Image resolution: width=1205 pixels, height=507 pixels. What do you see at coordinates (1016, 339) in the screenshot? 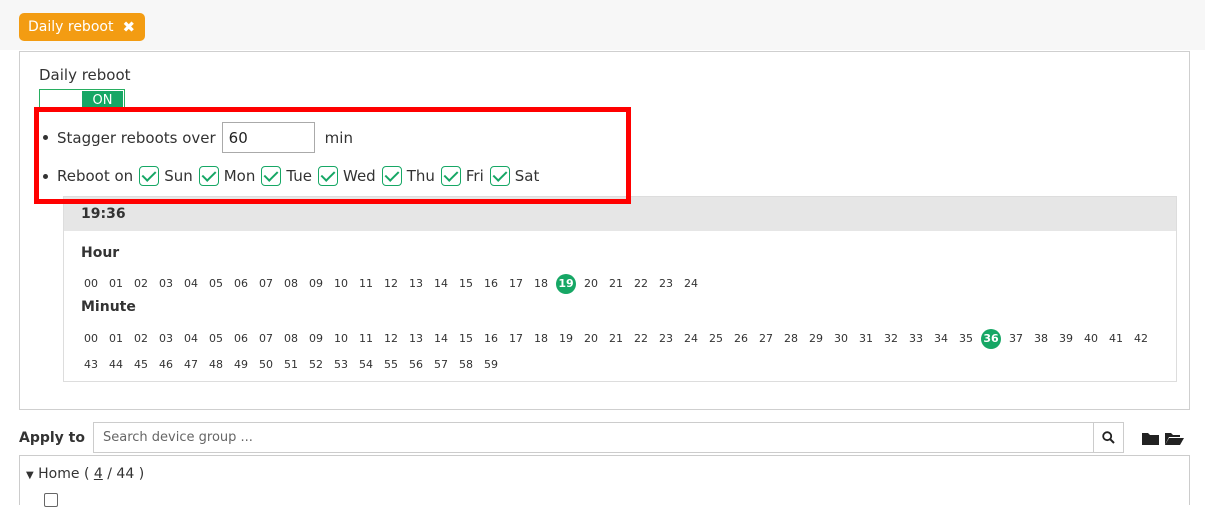
I see `minute-option-37: 37` at bounding box center [1016, 339].